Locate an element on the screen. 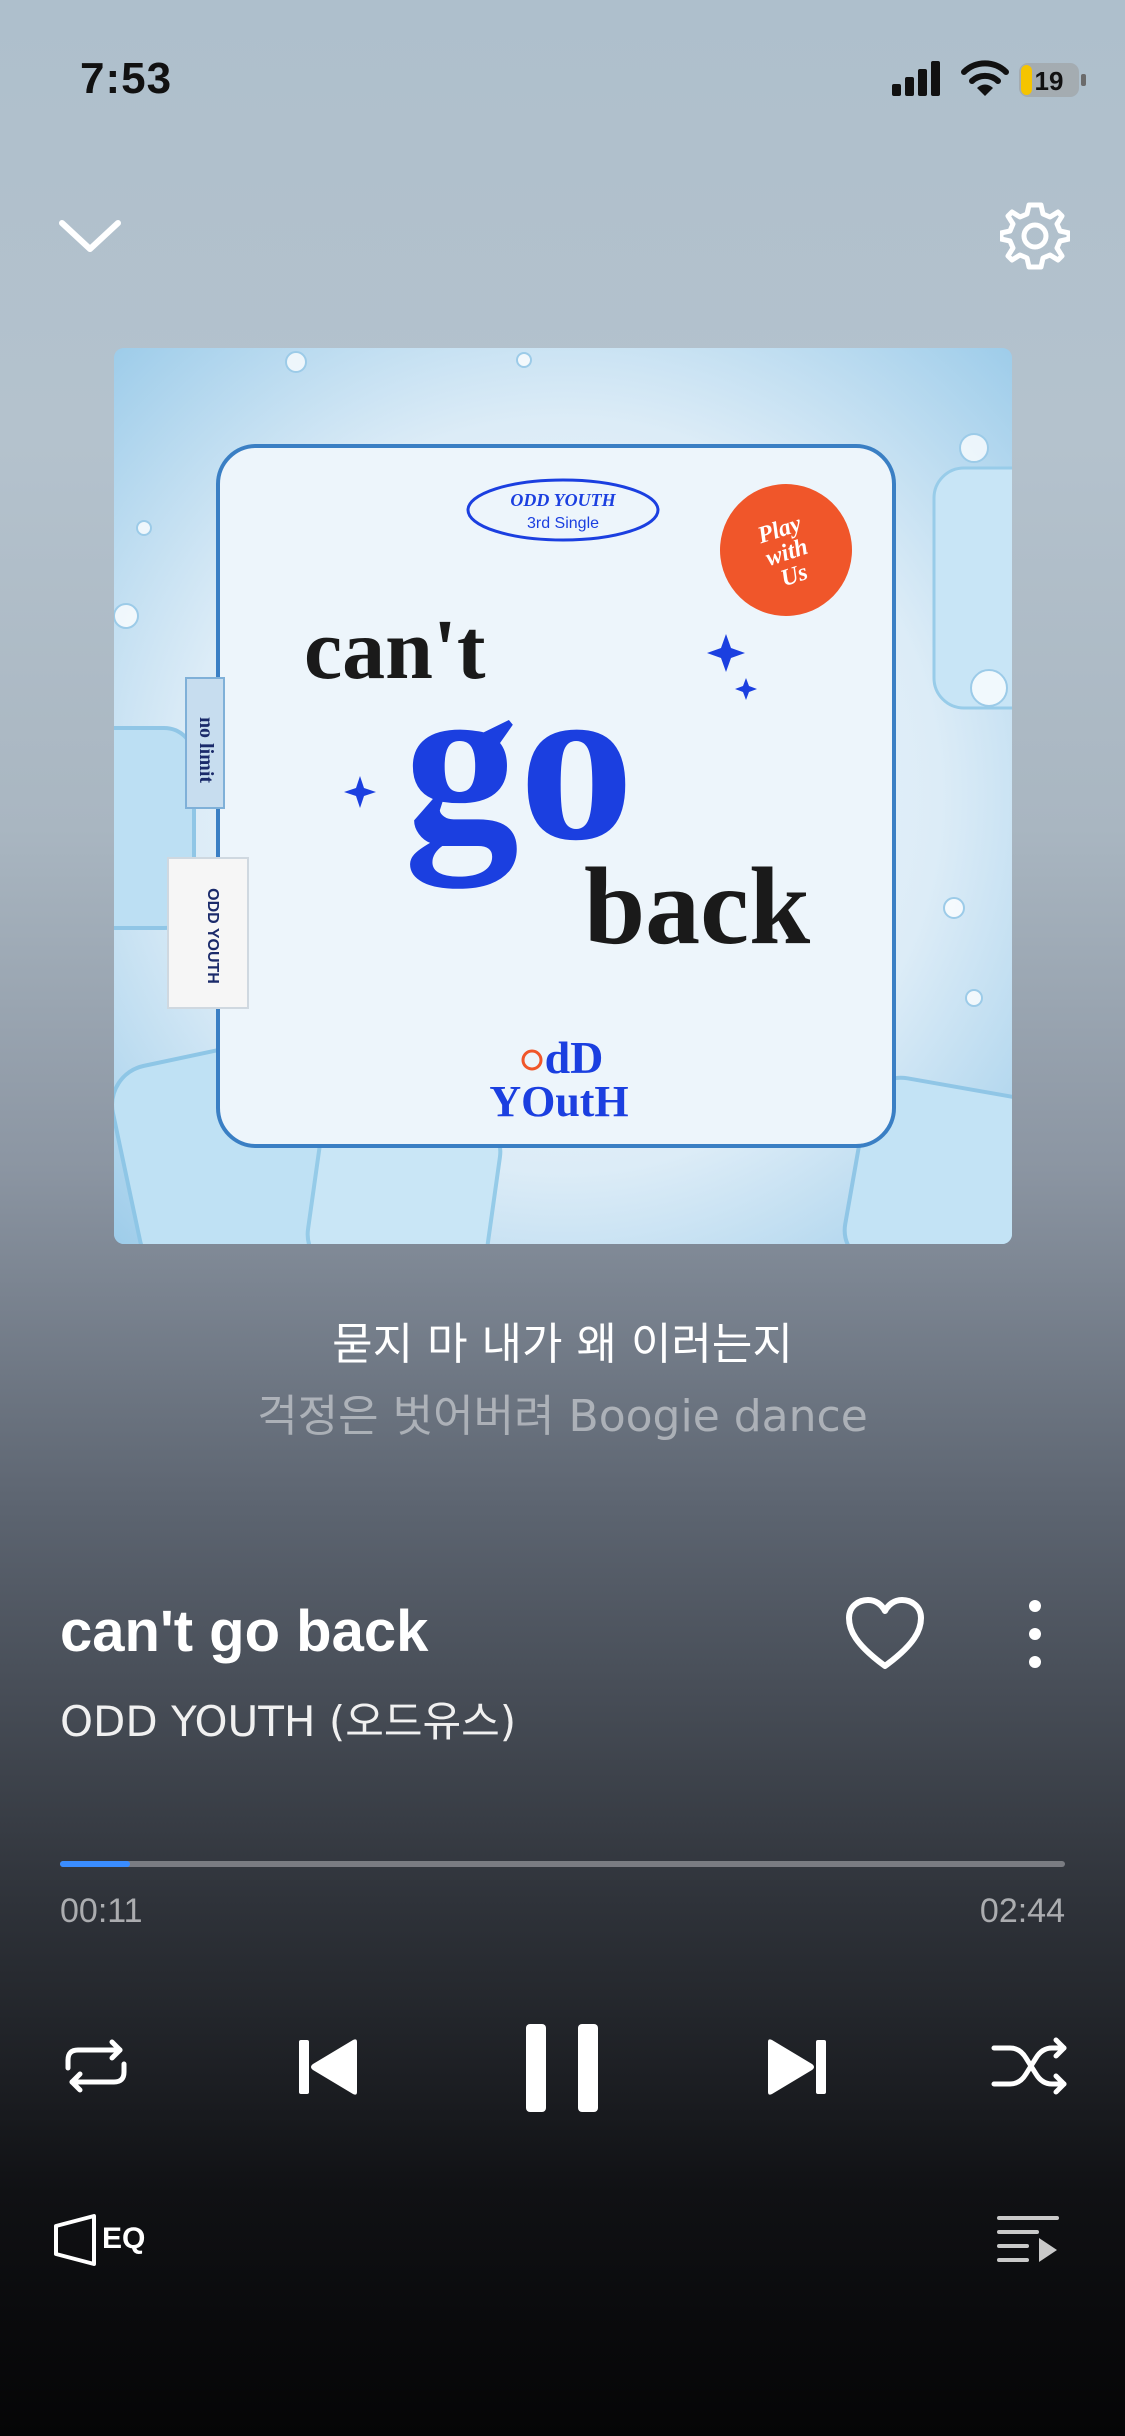 The height and width of the screenshot is (2436, 1125). status-time: 7:53 is located at coordinates (126, 78).